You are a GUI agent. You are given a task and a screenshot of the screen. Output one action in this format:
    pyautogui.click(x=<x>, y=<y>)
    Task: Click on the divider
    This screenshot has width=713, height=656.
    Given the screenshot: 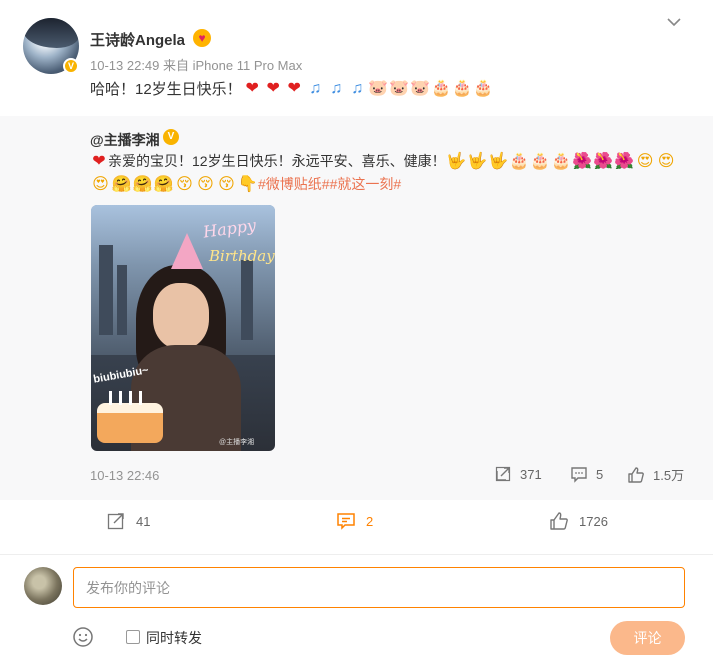 What is the action you would take?
    pyautogui.click(x=356, y=554)
    